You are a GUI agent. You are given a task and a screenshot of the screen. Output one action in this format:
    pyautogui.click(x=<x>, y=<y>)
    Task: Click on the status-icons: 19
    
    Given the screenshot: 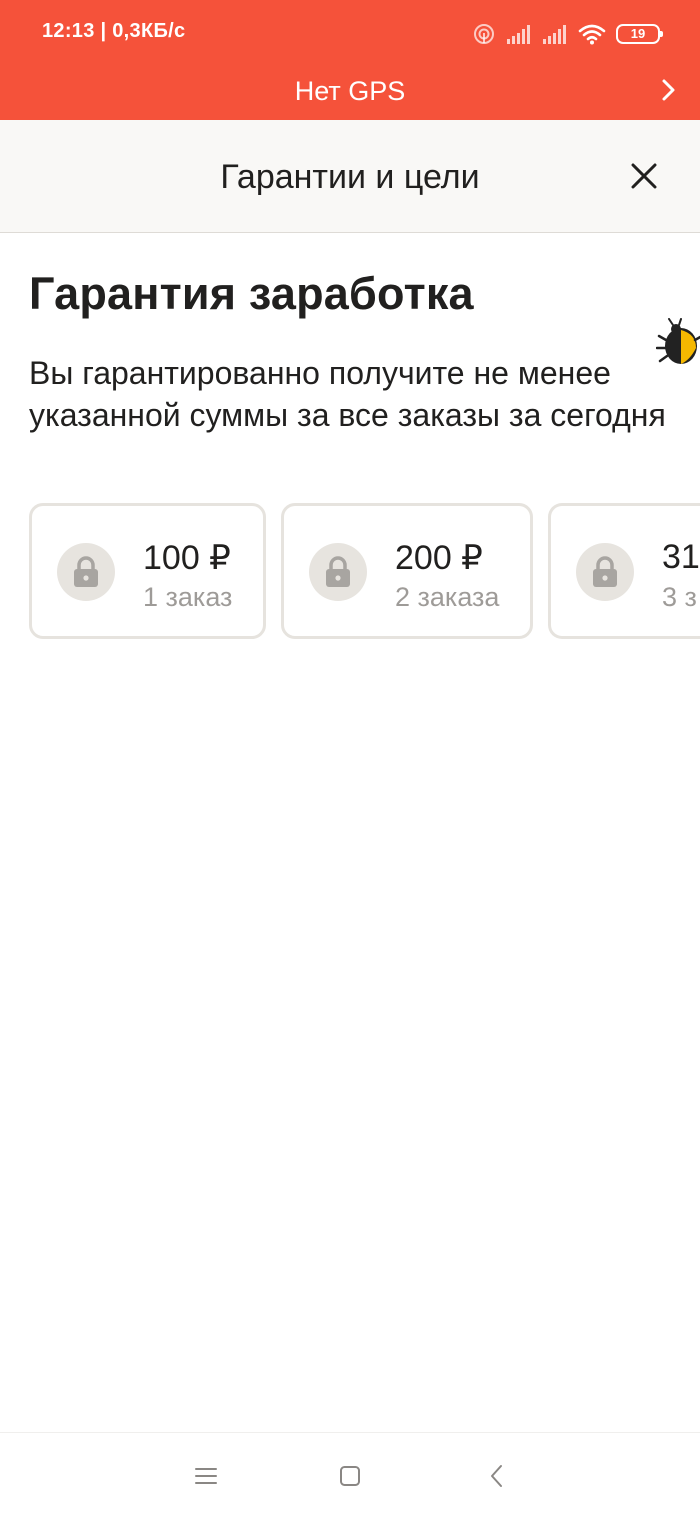 What is the action you would take?
    pyautogui.click(x=567, y=34)
    